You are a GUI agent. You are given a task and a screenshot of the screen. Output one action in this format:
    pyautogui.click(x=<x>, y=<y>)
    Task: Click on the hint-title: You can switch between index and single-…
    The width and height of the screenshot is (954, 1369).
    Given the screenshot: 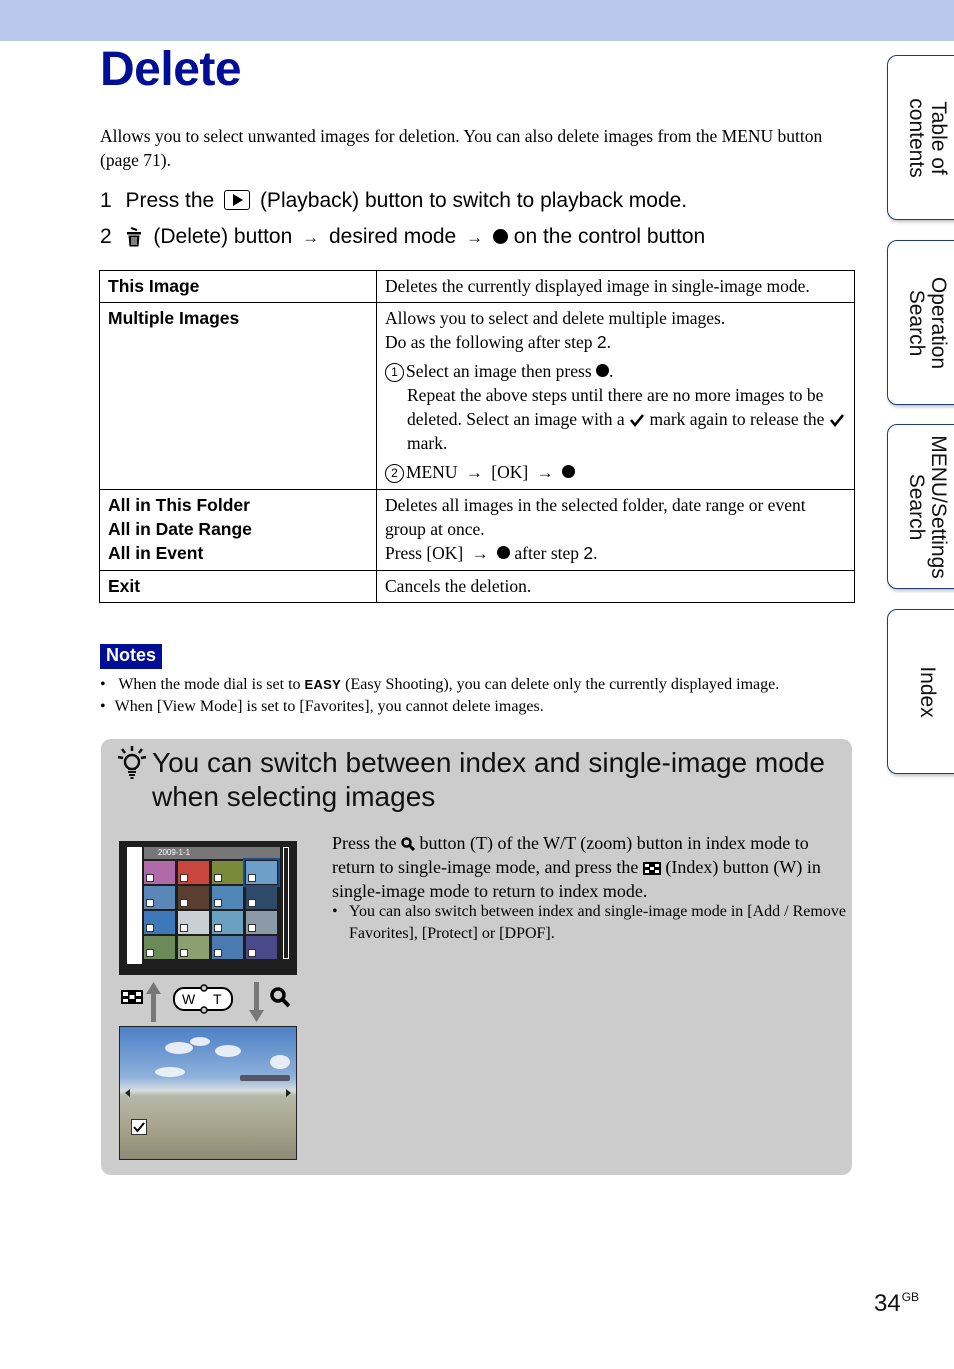 What is the action you would take?
    pyautogui.click(x=488, y=779)
    